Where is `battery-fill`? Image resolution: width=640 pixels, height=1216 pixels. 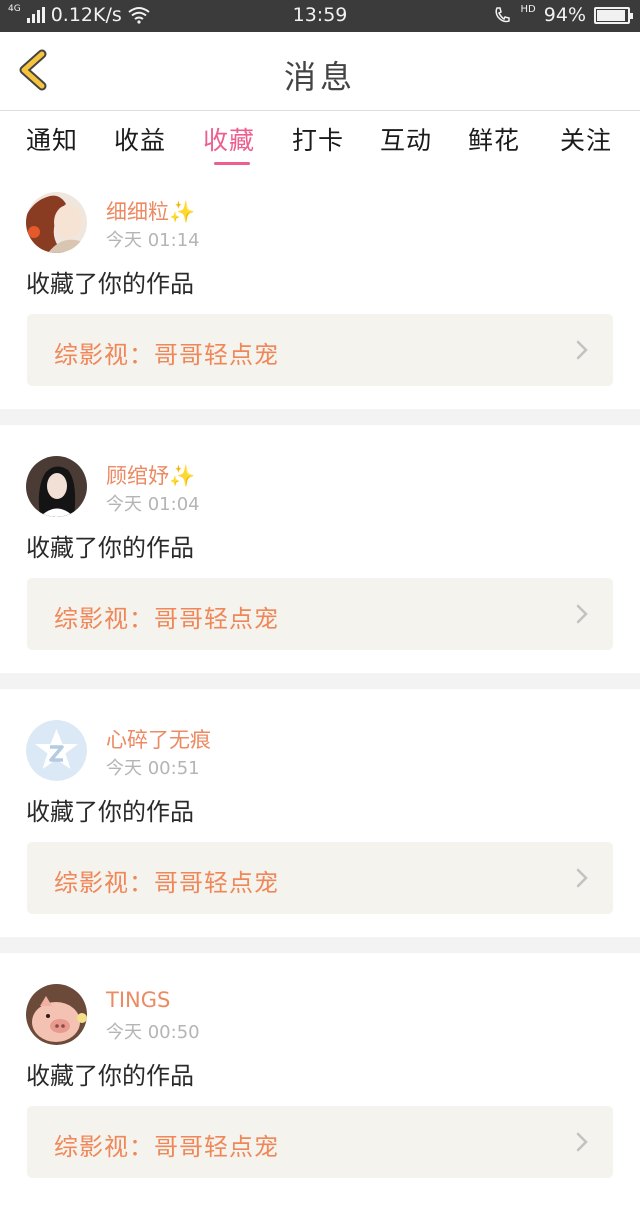
battery-fill is located at coordinates (611, 15).